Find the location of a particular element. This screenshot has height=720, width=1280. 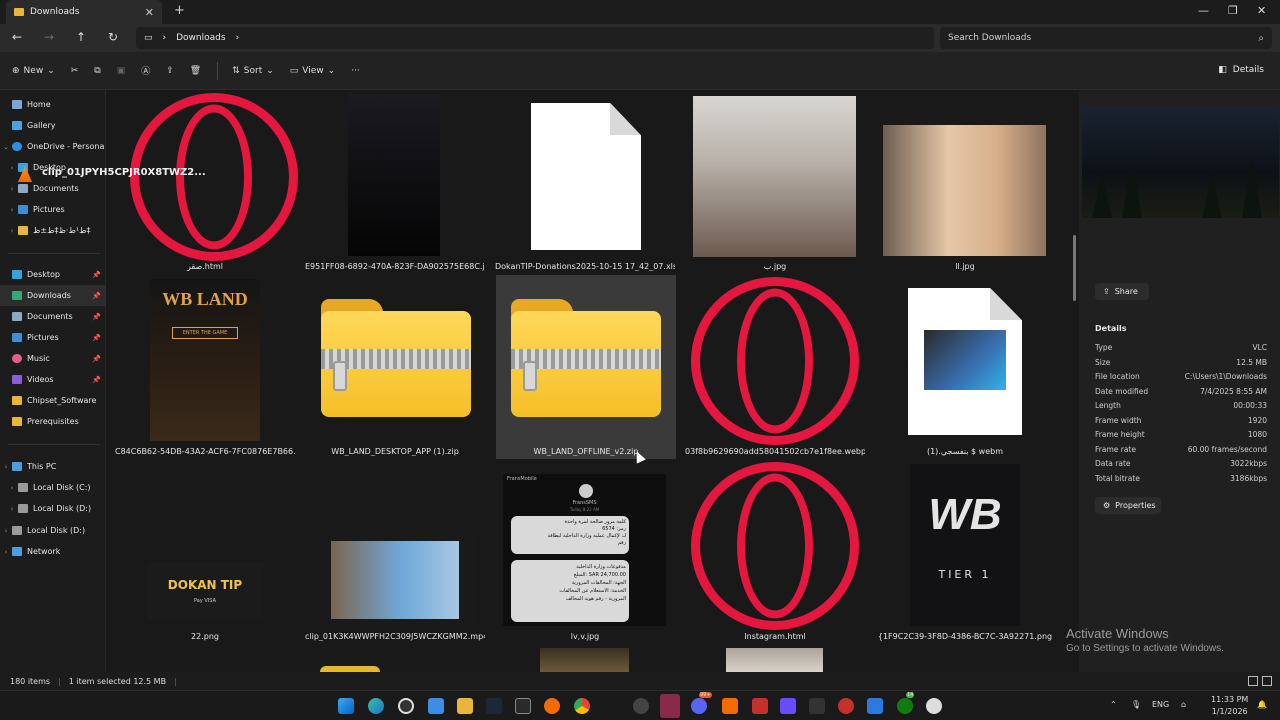

minimize-button: — is located at coordinates (1203, 10).